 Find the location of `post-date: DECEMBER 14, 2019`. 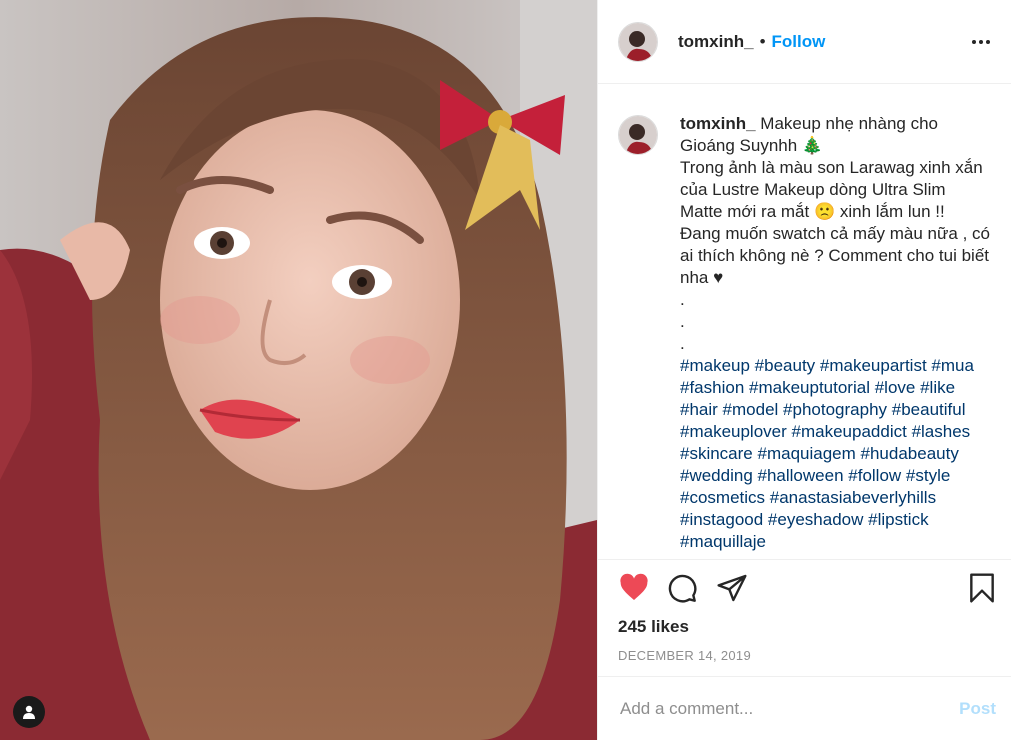

post-date: DECEMBER 14, 2019 is located at coordinates (684, 655).